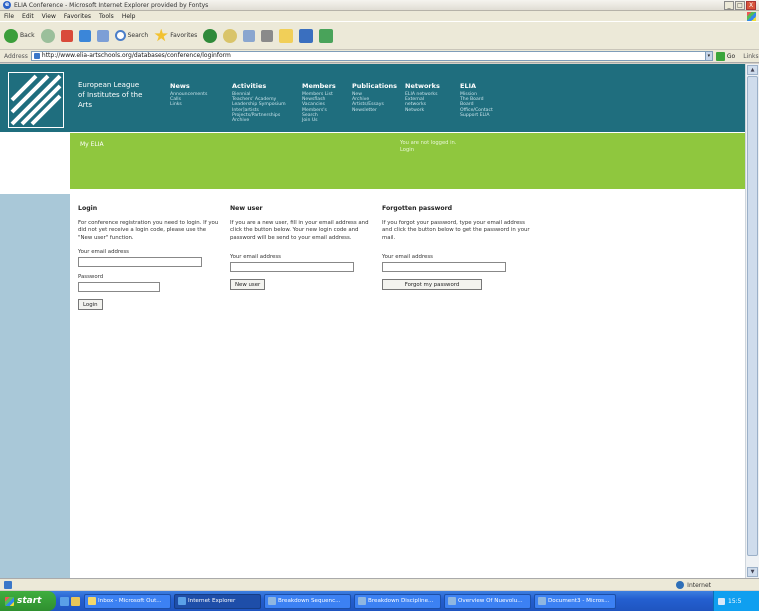 This screenshot has width=759, height=611. What do you see at coordinates (119, 287) in the screenshot?
I see `login-password-input` at bounding box center [119, 287].